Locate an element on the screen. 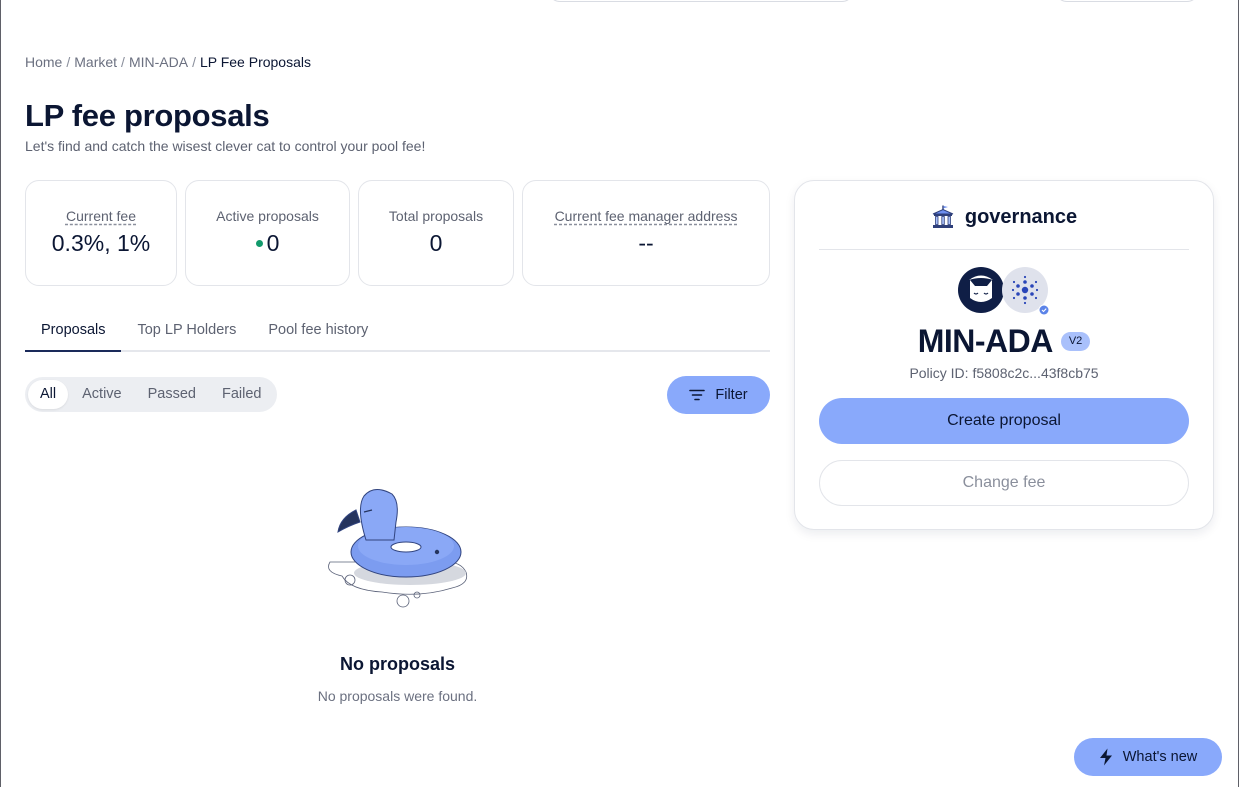  current-fee-value: 0.3%, 1% is located at coordinates (101, 243).